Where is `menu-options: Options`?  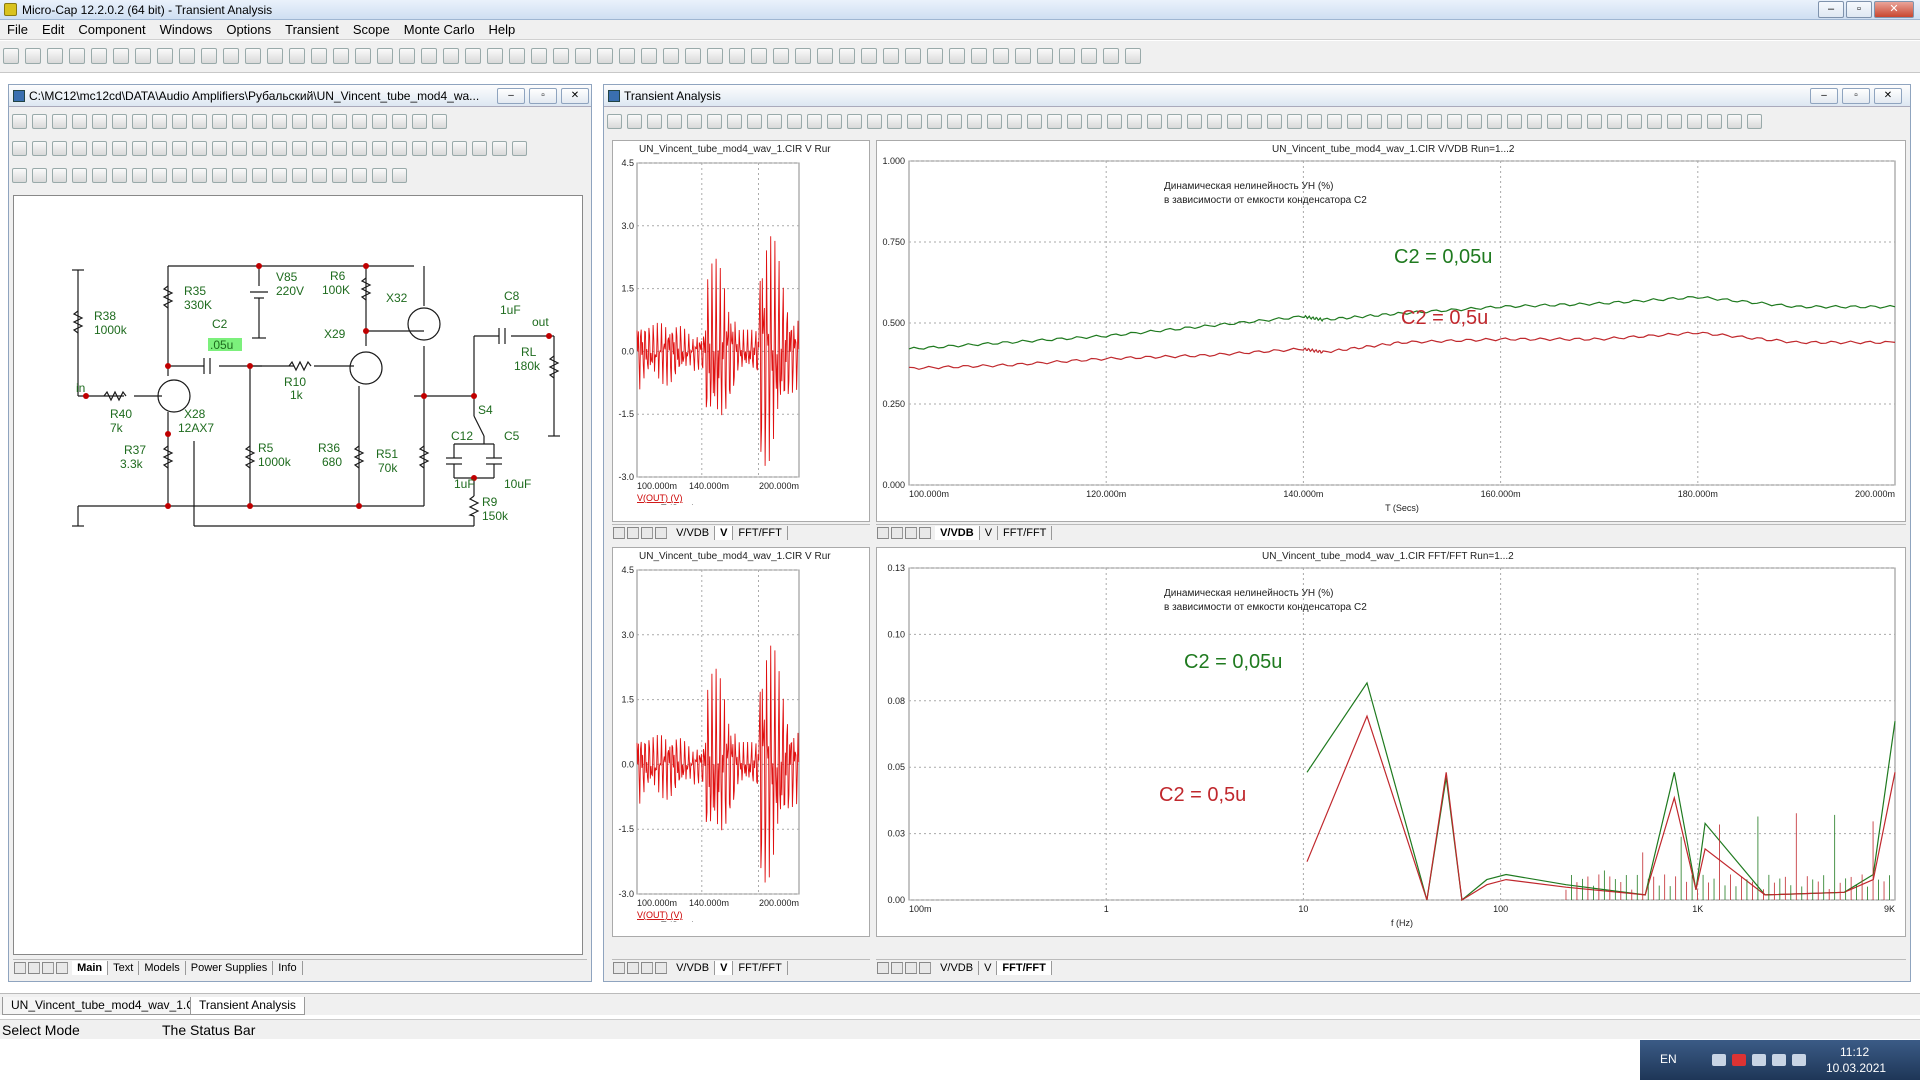
menu-options: Options is located at coordinates (248, 29).